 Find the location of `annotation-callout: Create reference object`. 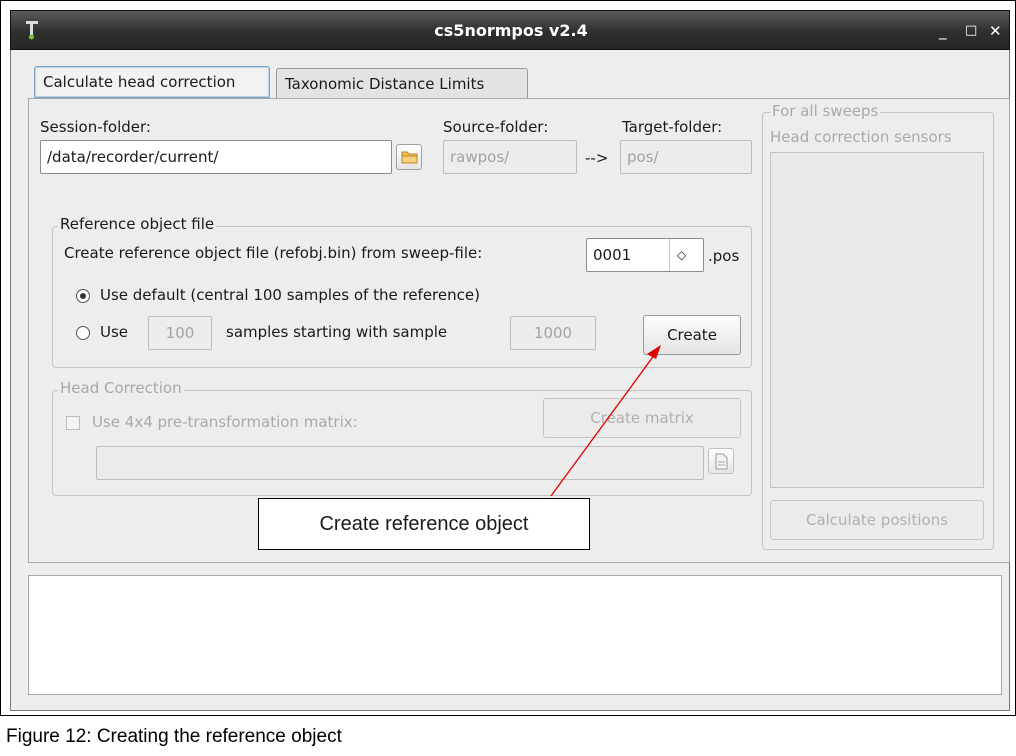

annotation-callout: Create reference object is located at coordinates (424, 524).